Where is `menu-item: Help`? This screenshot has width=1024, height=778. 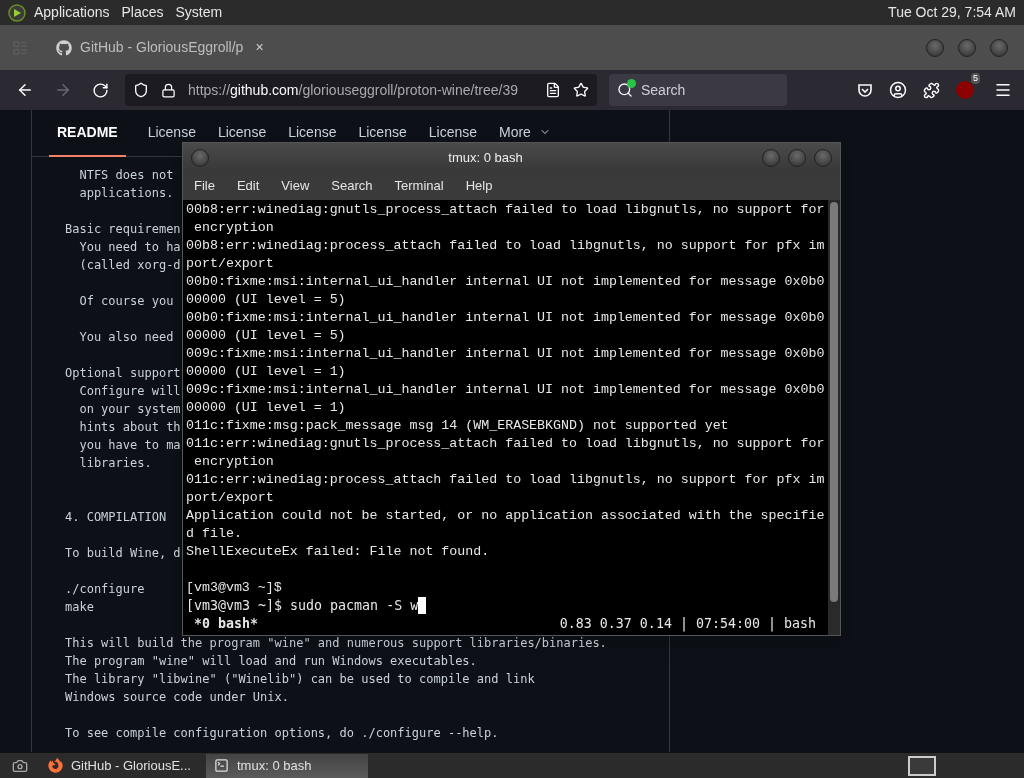
menu-item: Help is located at coordinates (479, 186).